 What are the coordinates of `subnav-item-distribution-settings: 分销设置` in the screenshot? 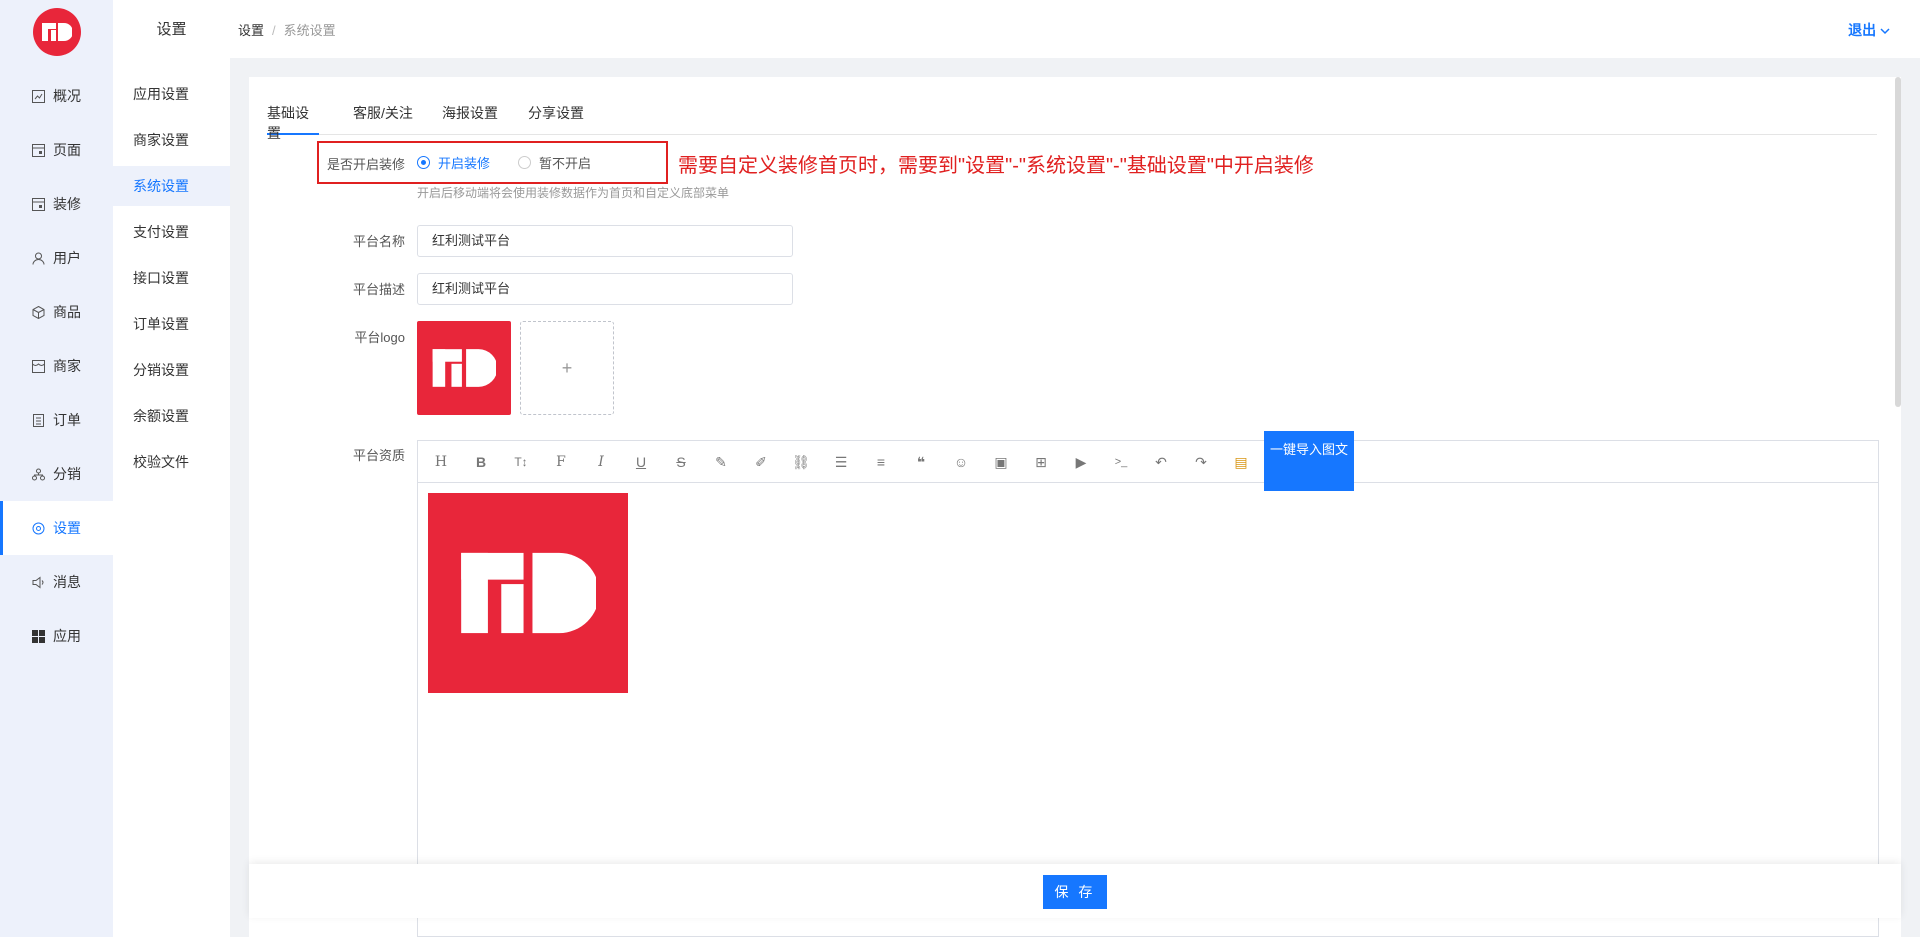 It's located at (171, 370).